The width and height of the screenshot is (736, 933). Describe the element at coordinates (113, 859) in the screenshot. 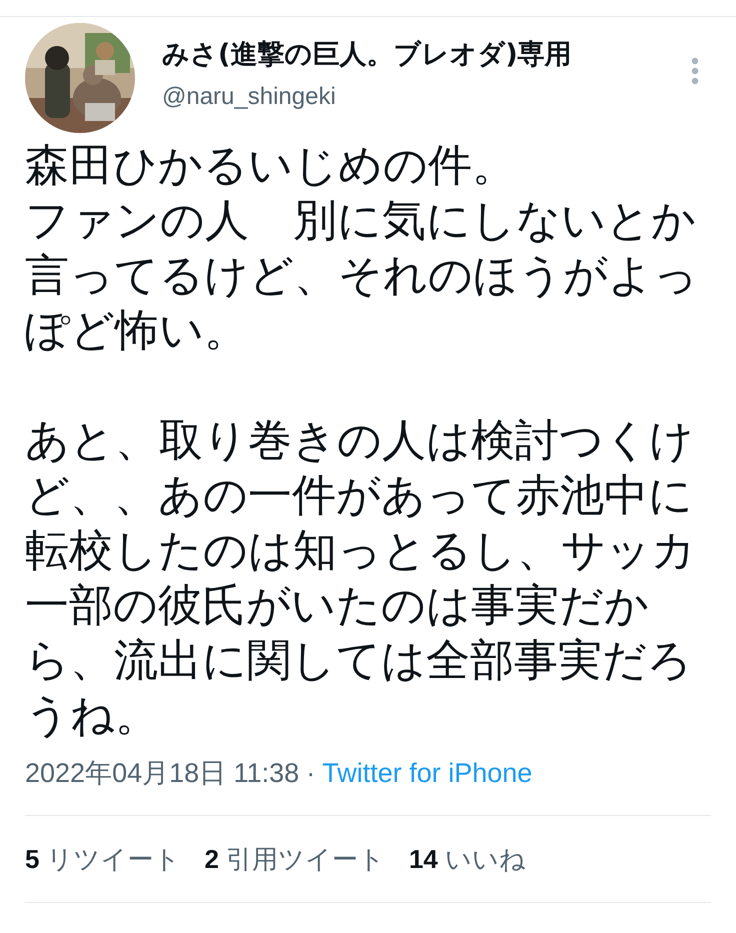

I see `stat-label: リツイート` at that location.